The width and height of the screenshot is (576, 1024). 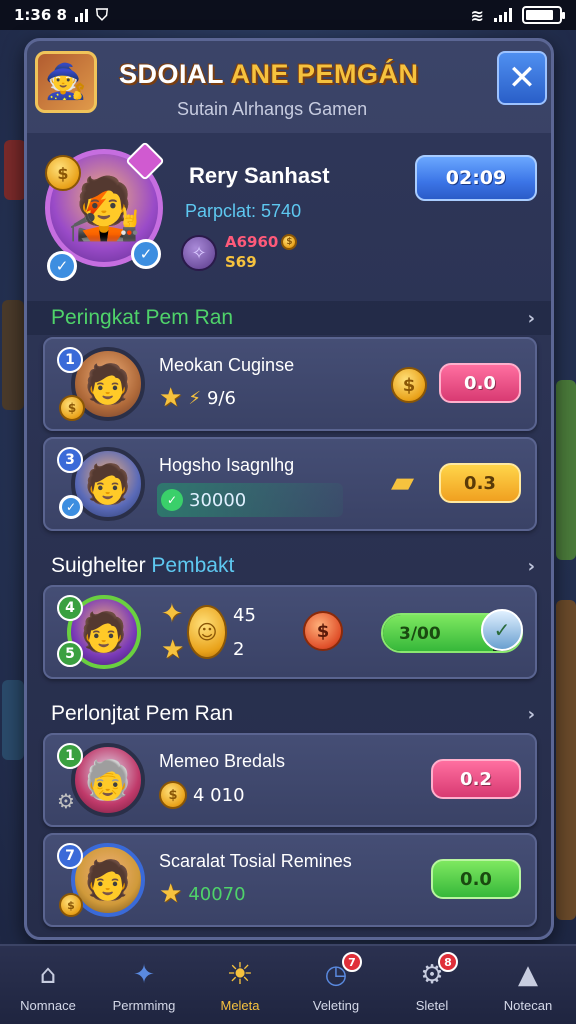 What do you see at coordinates (240, 1005) in the screenshot?
I see `nav-label: Meleta` at bounding box center [240, 1005].